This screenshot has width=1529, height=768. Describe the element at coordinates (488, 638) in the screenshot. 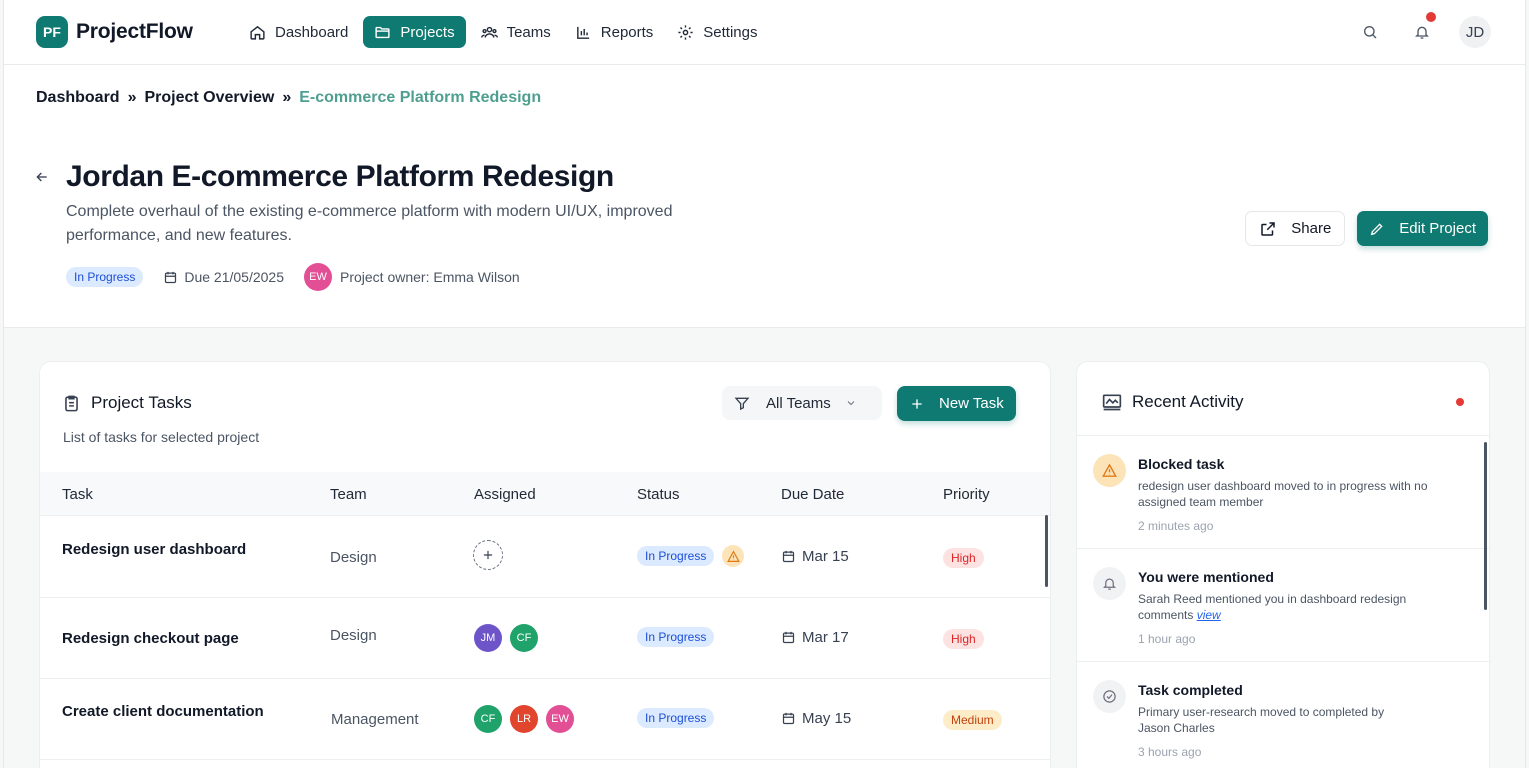

I see `avatar: JM` at that location.